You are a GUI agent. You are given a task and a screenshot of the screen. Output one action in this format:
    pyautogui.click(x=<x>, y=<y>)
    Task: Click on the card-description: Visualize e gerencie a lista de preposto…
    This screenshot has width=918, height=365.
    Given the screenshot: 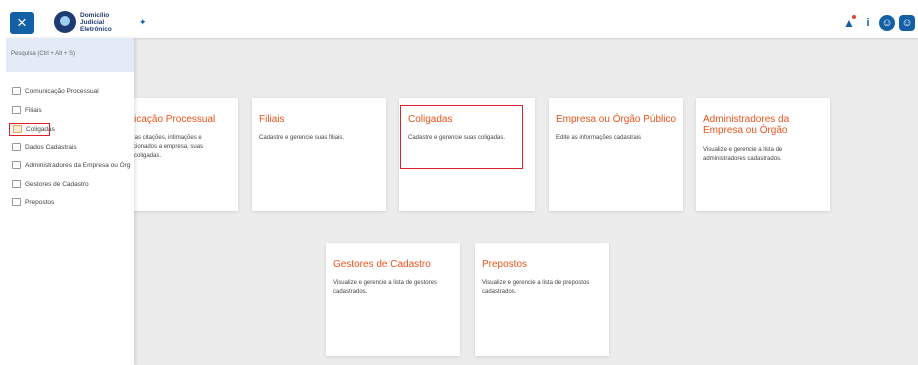 What is the action you would take?
    pyautogui.click(x=536, y=283)
    